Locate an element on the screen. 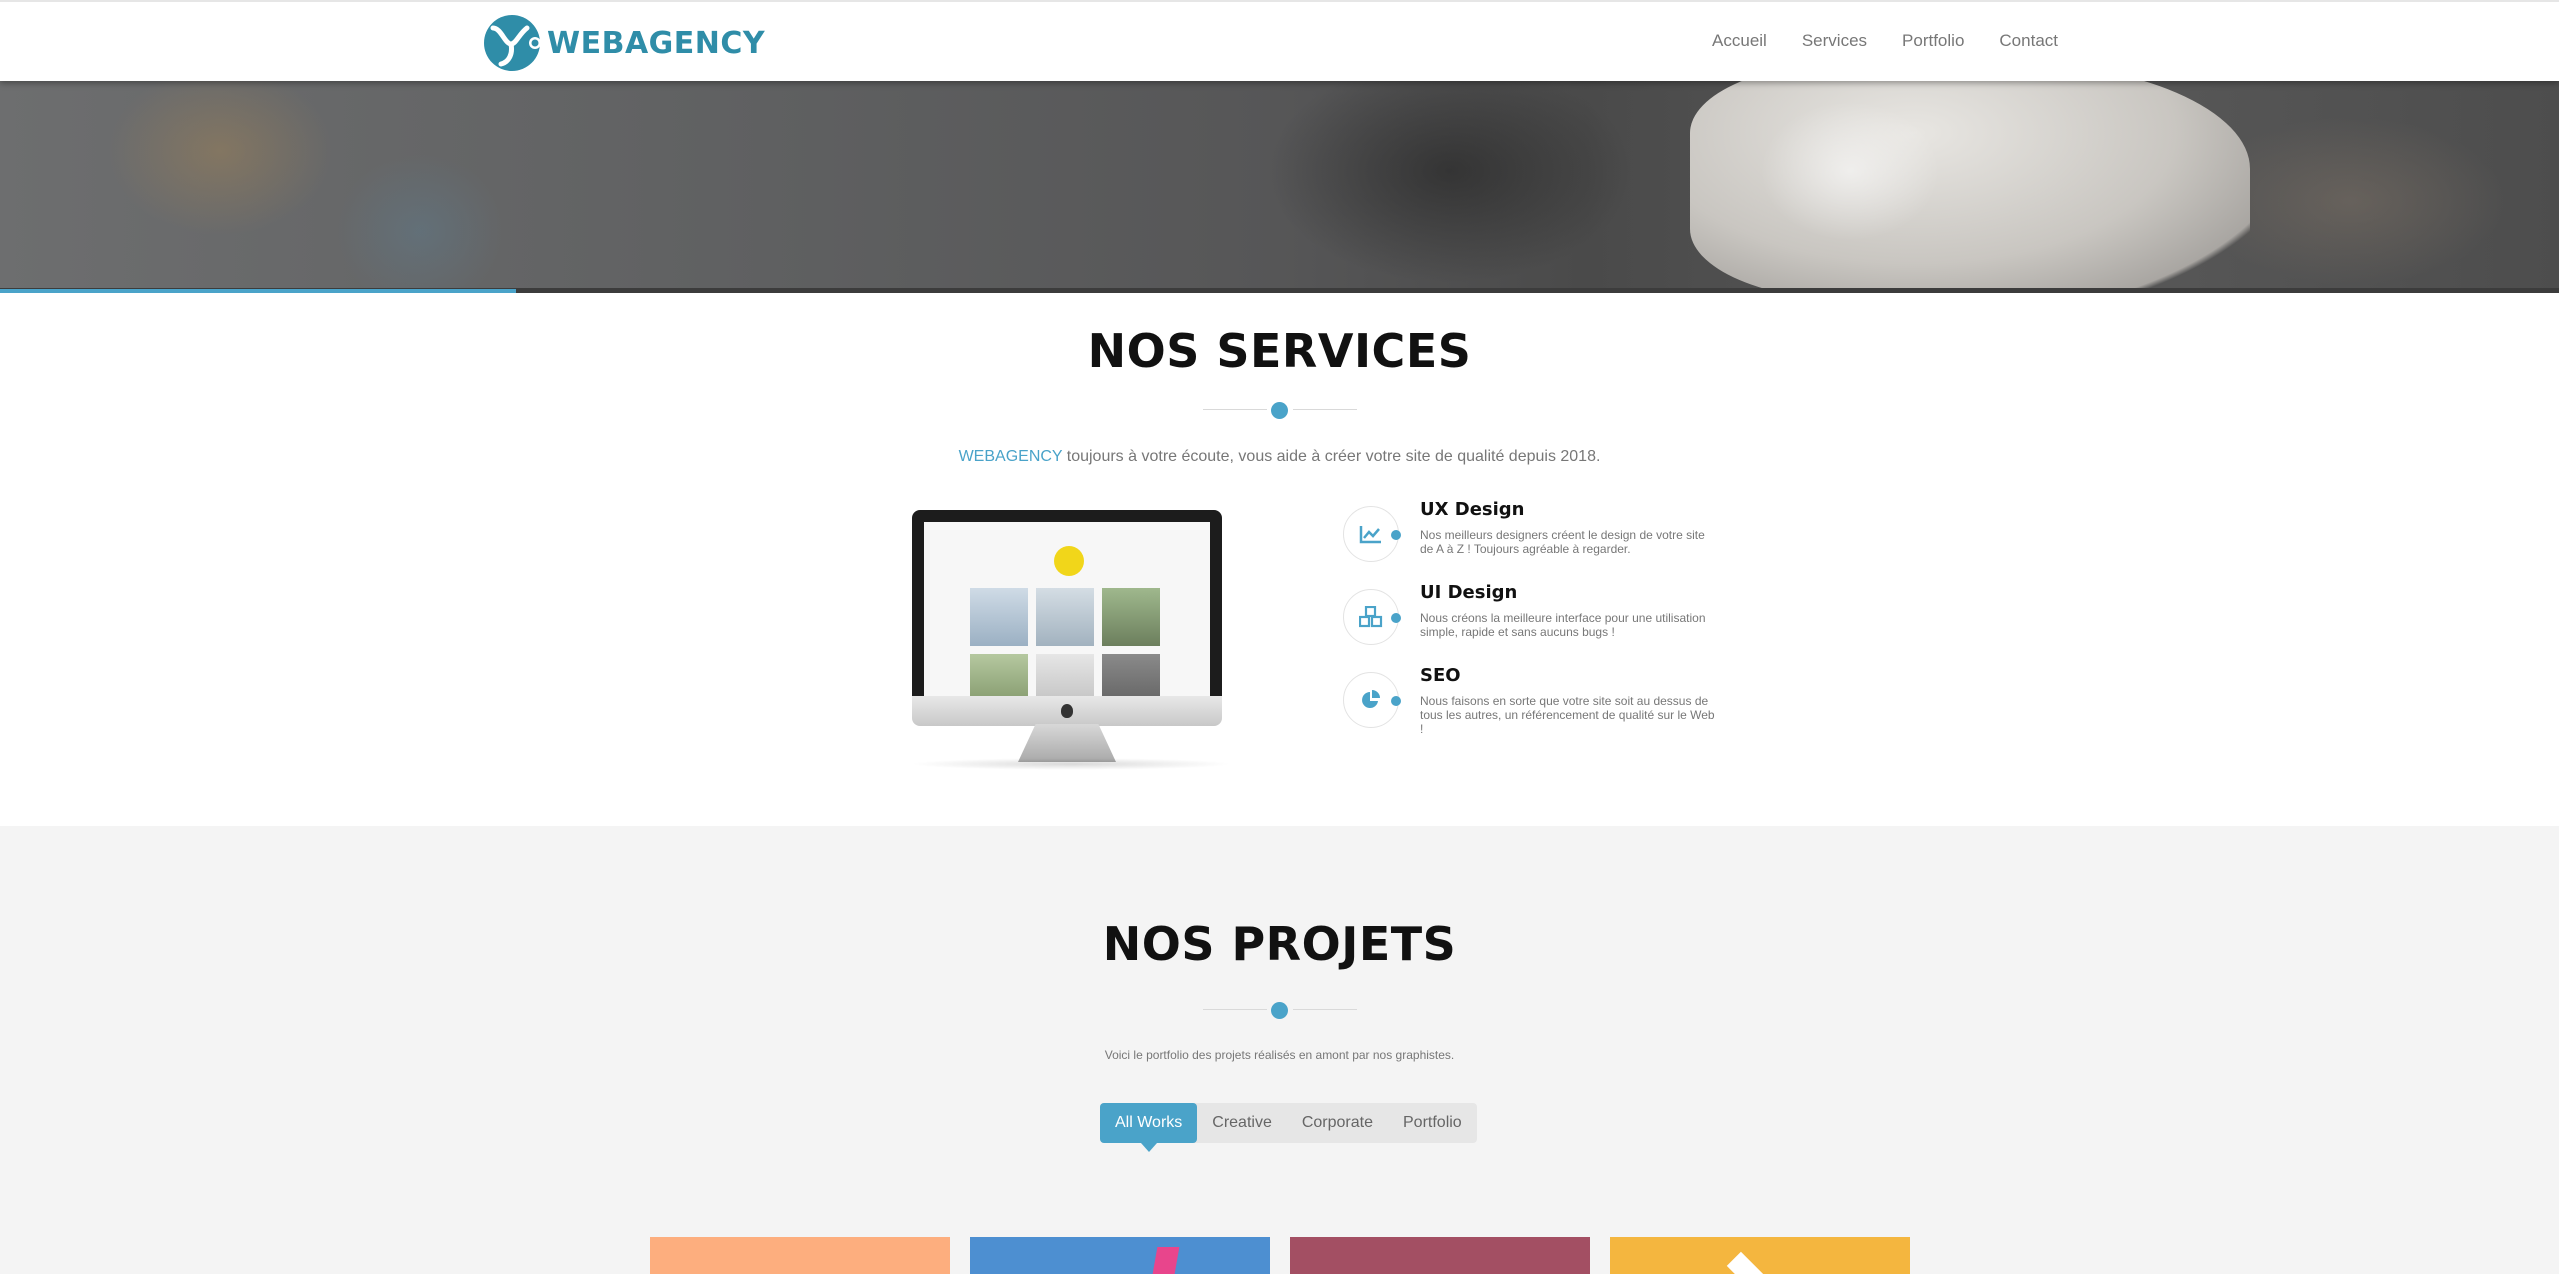  projects-divider is located at coordinates (1280, 1010).